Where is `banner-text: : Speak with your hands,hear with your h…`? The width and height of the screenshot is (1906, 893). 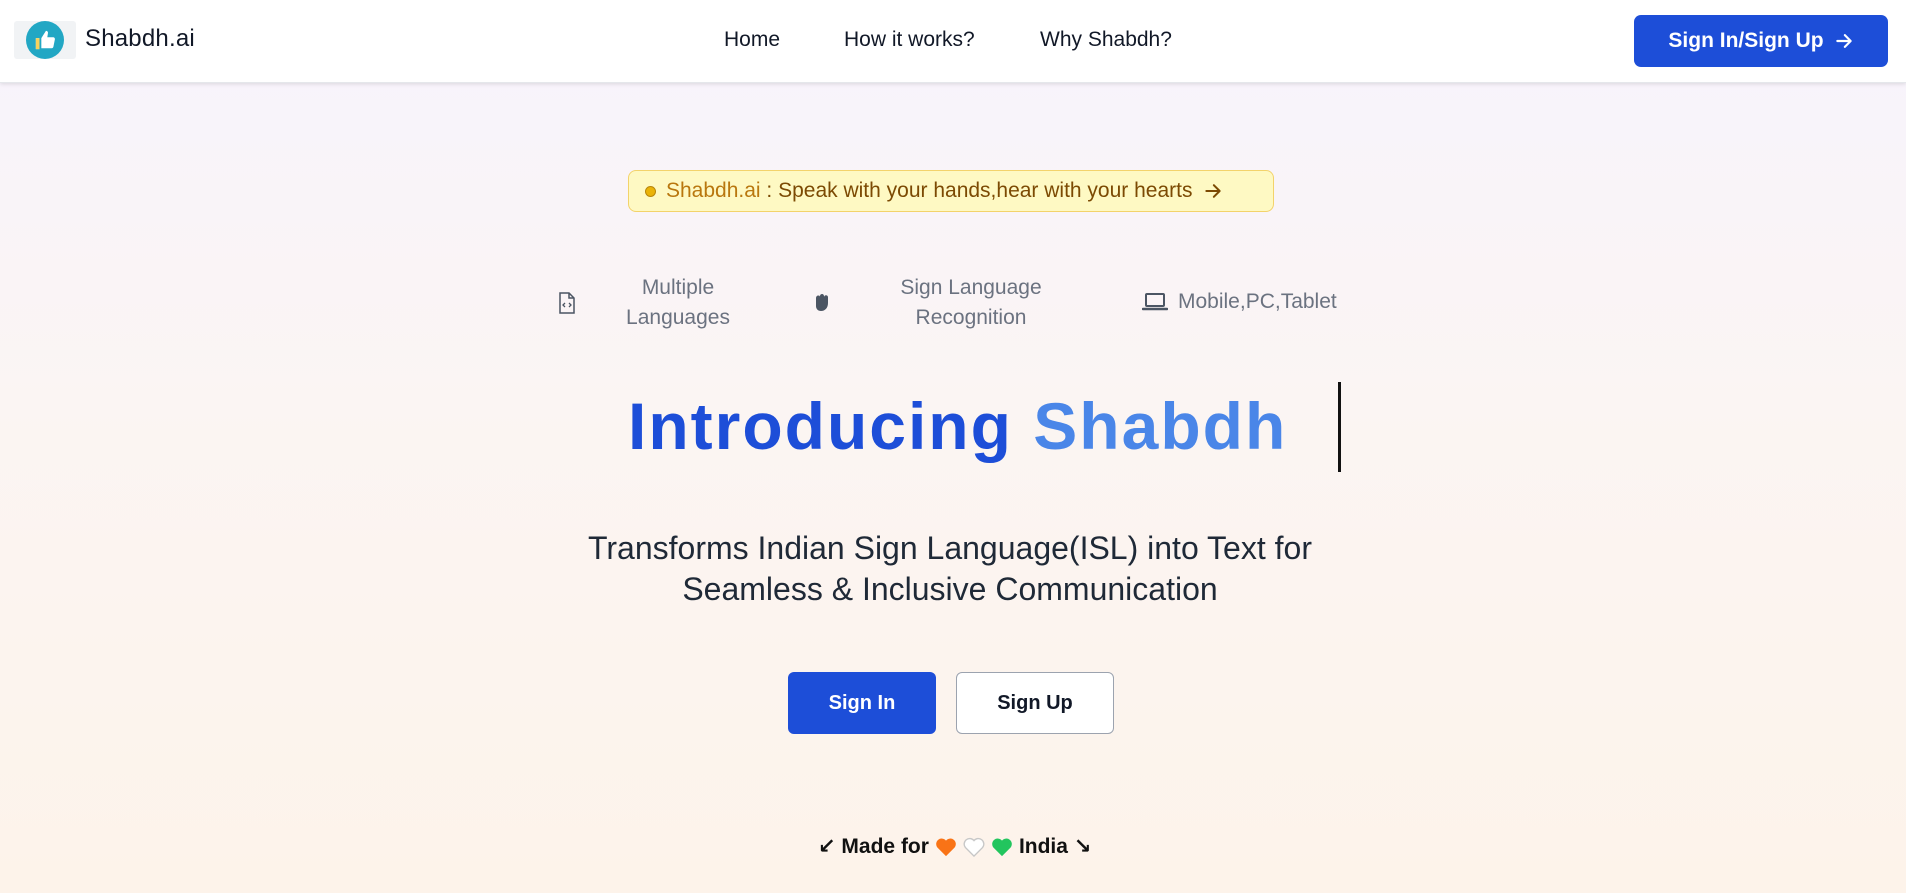
banner-text: : Speak with your hands,hear with your h… is located at coordinates (976, 190).